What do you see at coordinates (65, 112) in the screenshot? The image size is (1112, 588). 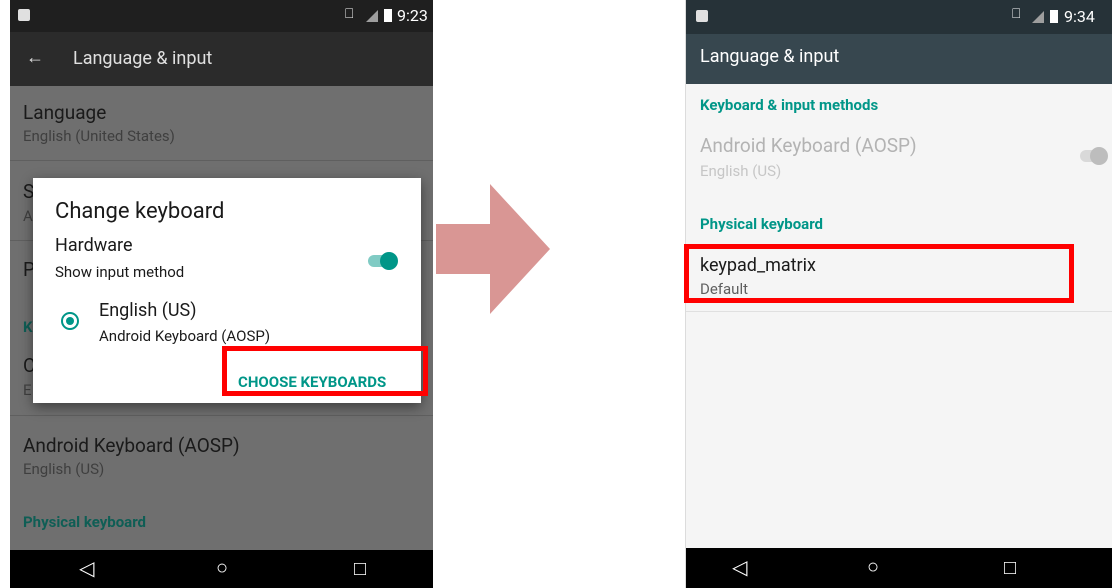 I see `list-item-title: Language` at bounding box center [65, 112].